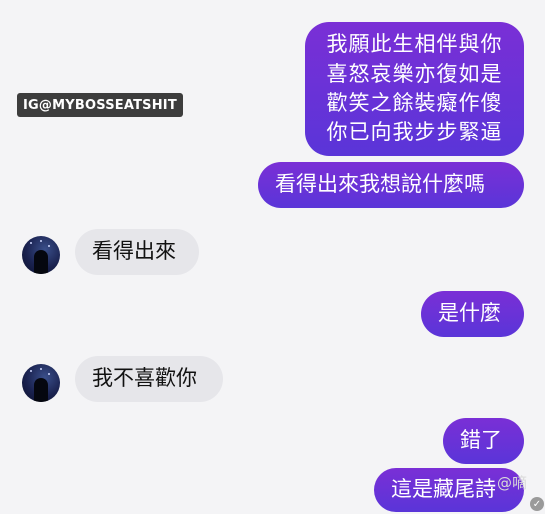  I want to click on message-line: 喜怒哀樂亦復如是, so click(414, 73).